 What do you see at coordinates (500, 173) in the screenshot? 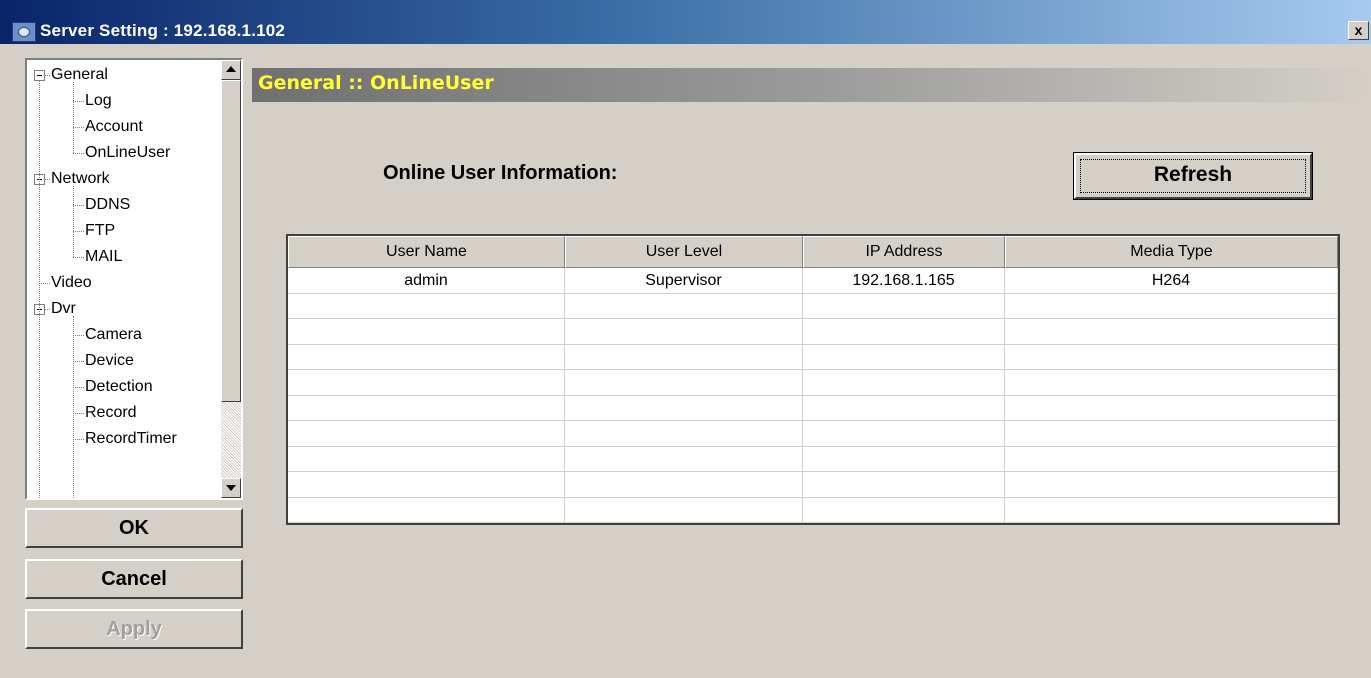
I see `online-user-info-label: Online User Information:` at bounding box center [500, 173].